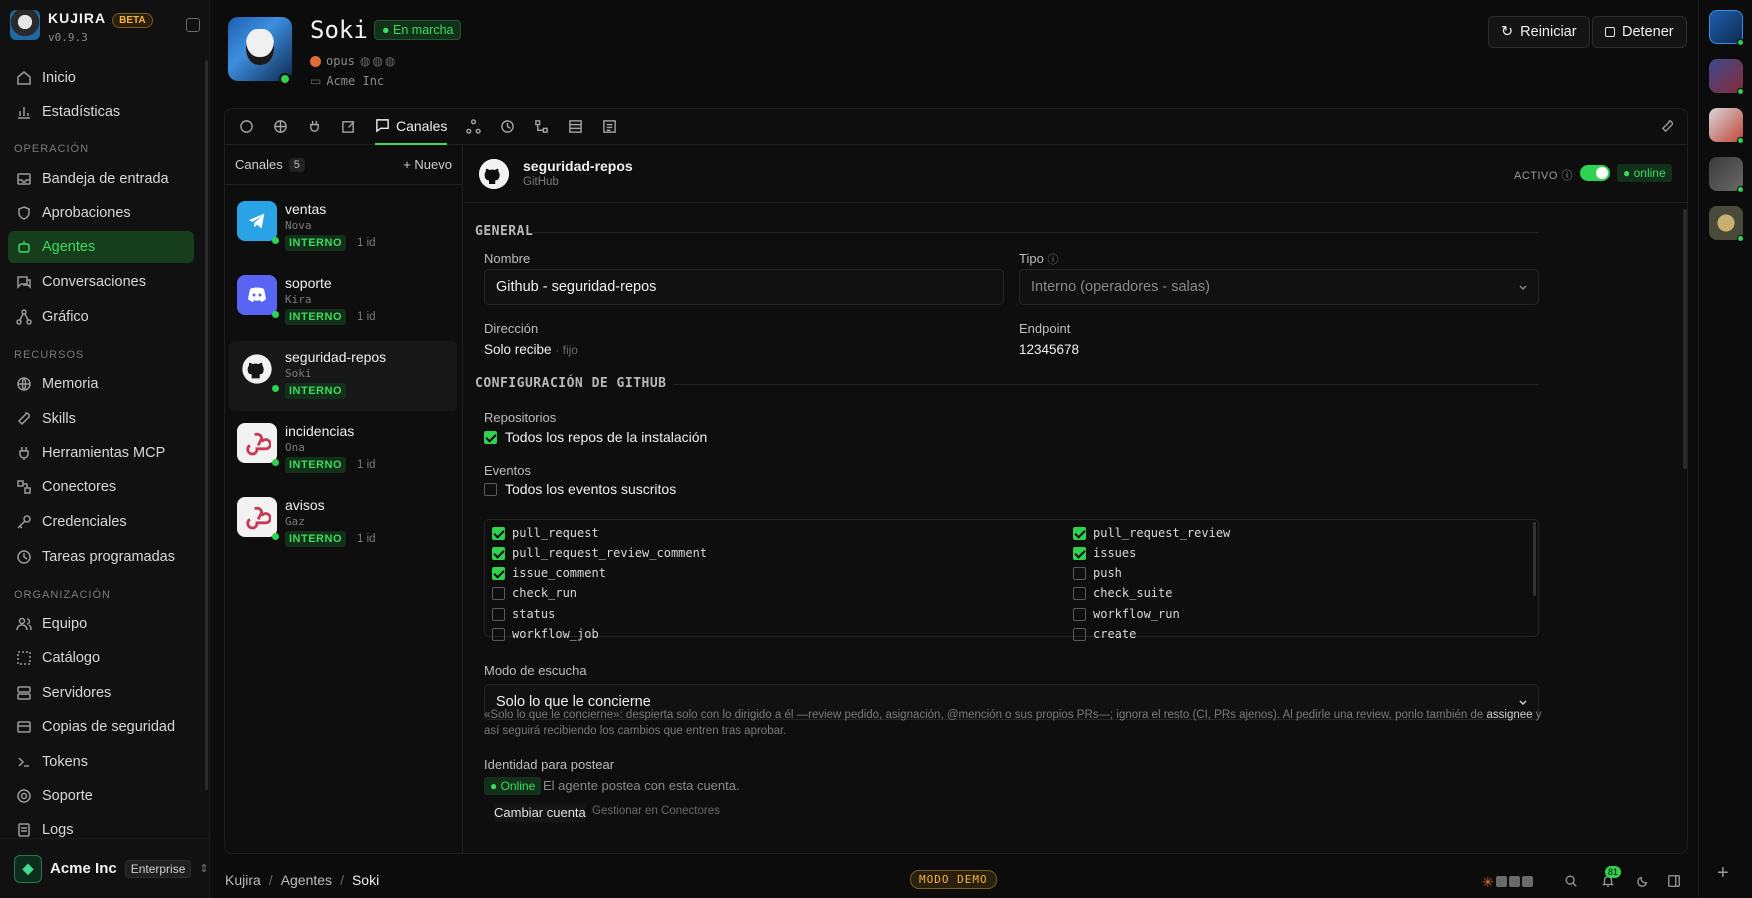 Image resolution: width=1752 pixels, height=898 pixels. Describe the element at coordinates (609, 127) in the screenshot. I see `tab-logs` at that location.